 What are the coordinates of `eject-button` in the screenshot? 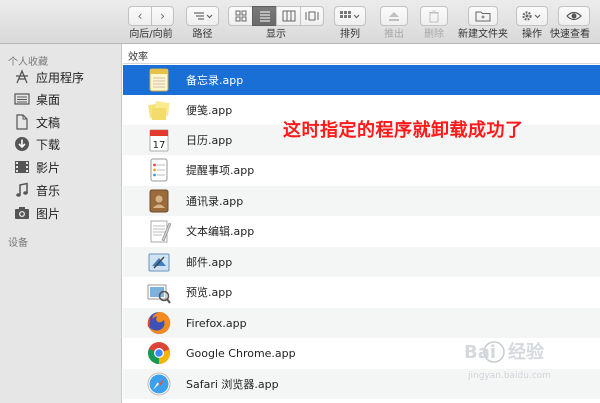 It's located at (394, 16).